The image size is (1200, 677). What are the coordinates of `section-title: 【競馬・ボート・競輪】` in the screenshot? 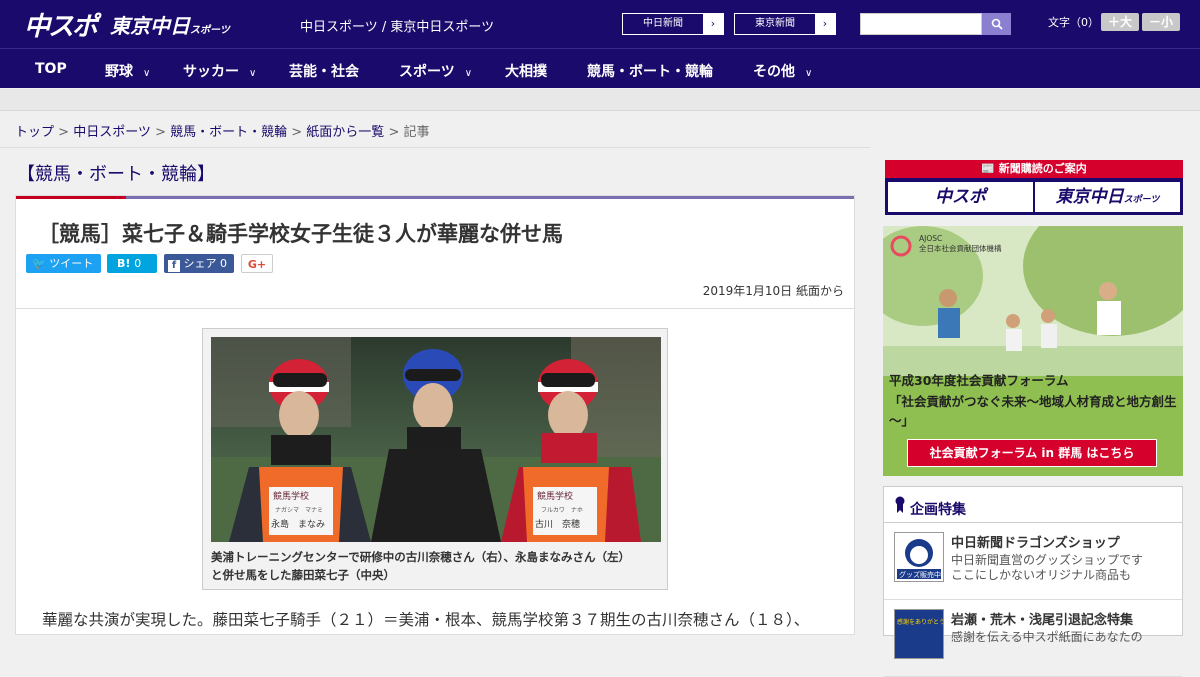 It's located at (116, 174).